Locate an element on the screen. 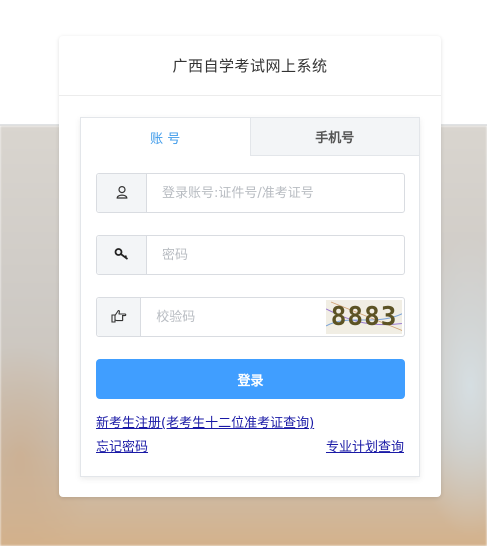 The height and width of the screenshot is (546, 487). card-header: 广西自学考试网上系统 is located at coordinates (250, 66).